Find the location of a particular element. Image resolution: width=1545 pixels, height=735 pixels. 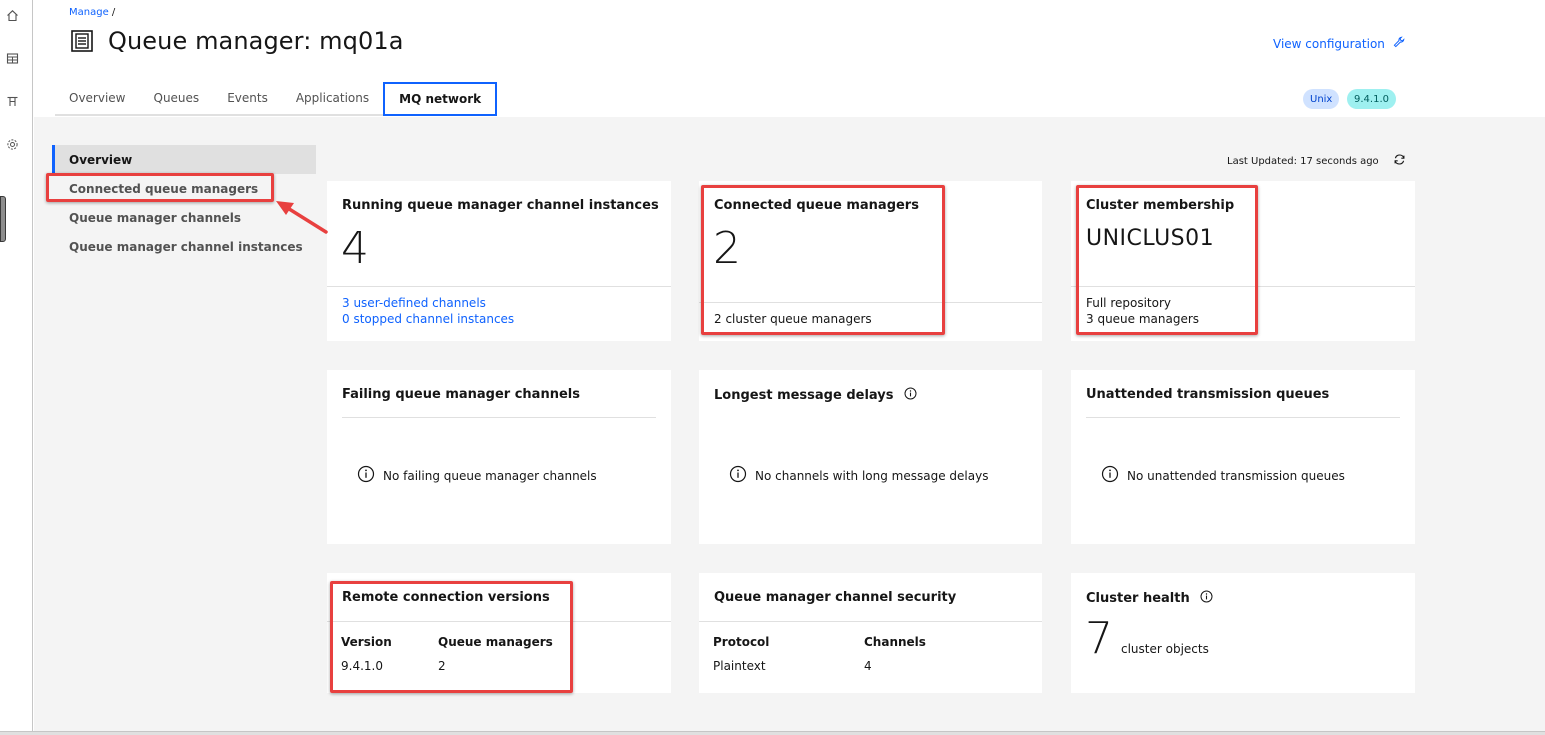

stopped-channel-instances-link: 0 stopped channel instances is located at coordinates (428, 319).